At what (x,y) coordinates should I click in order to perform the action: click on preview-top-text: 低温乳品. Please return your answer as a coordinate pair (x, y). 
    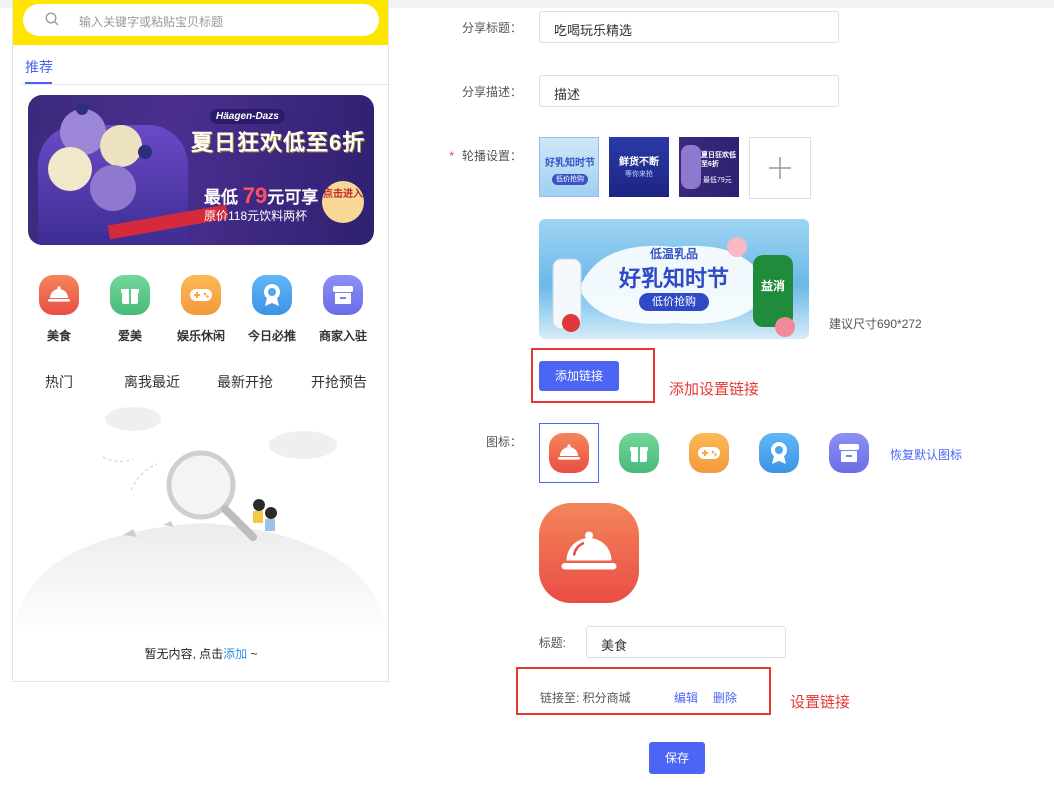
    Looking at the image, I should click on (673, 254).